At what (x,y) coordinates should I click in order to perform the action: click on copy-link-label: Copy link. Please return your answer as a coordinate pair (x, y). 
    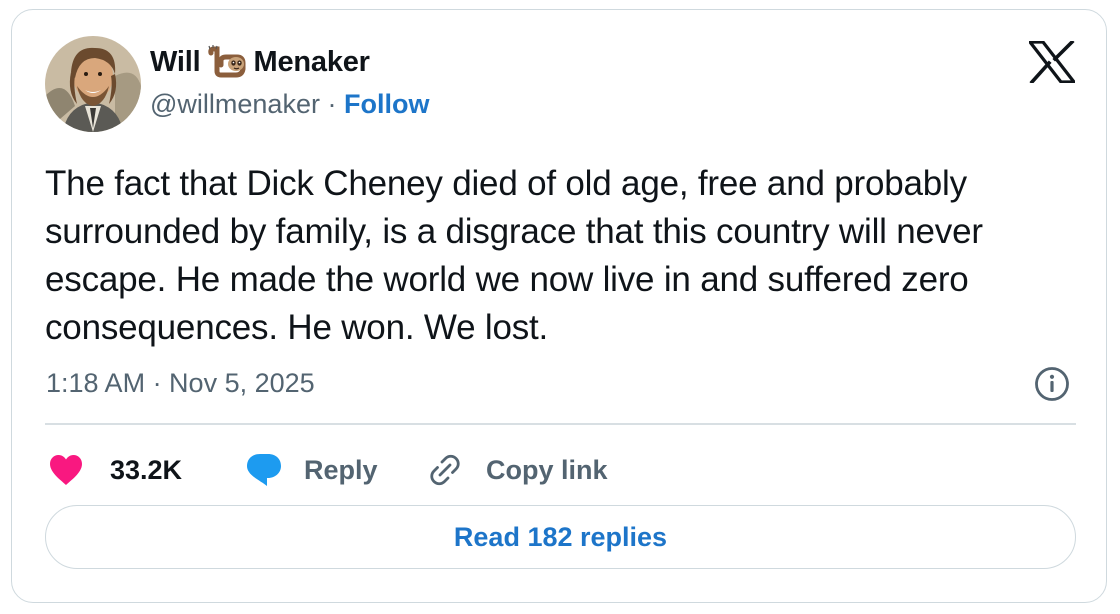
    Looking at the image, I should click on (547, 469).